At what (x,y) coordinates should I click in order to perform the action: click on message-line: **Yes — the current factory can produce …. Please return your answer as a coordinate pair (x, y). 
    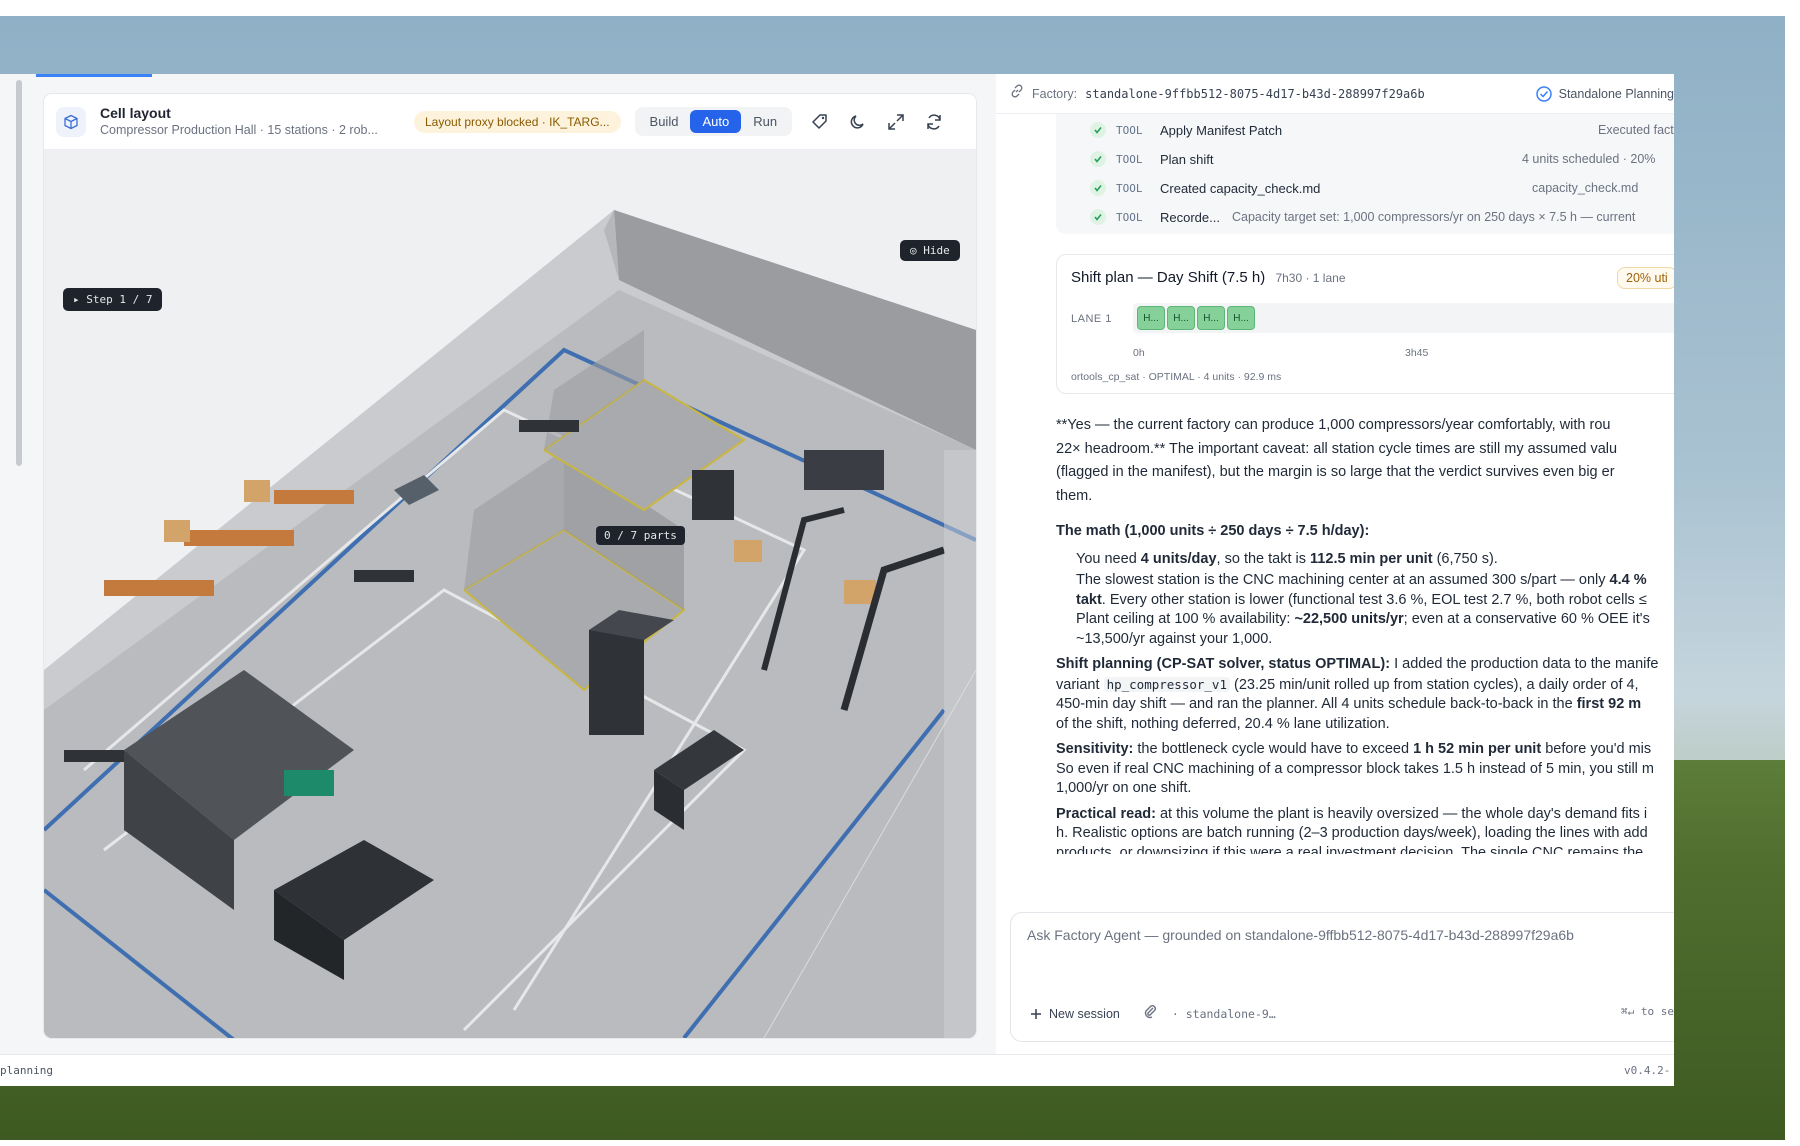
    Looking at the image, I should click on (1333, 425).